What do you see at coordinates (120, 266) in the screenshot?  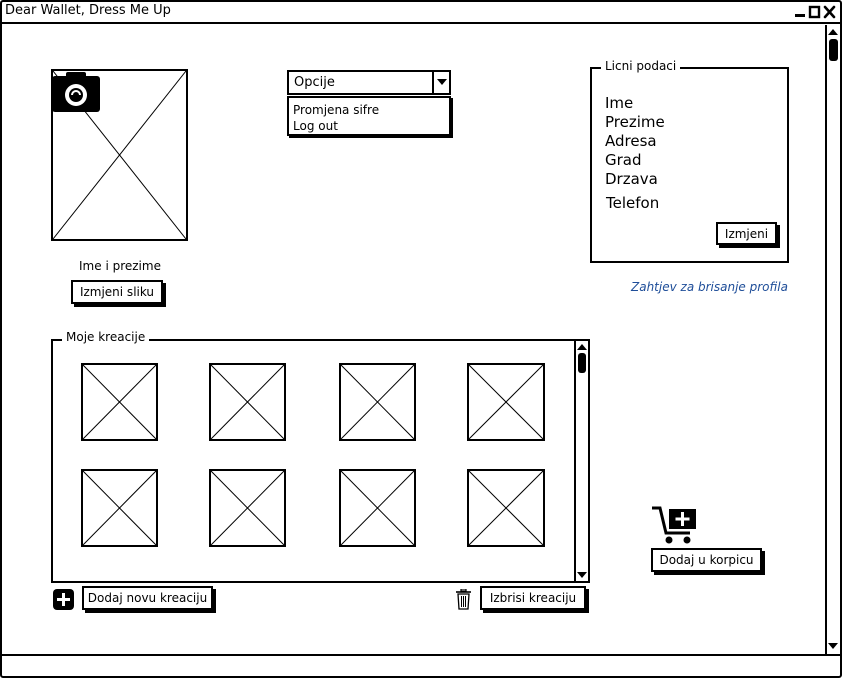 I see `profile-name: Ime i prezime` at bounding box center [120, 266].